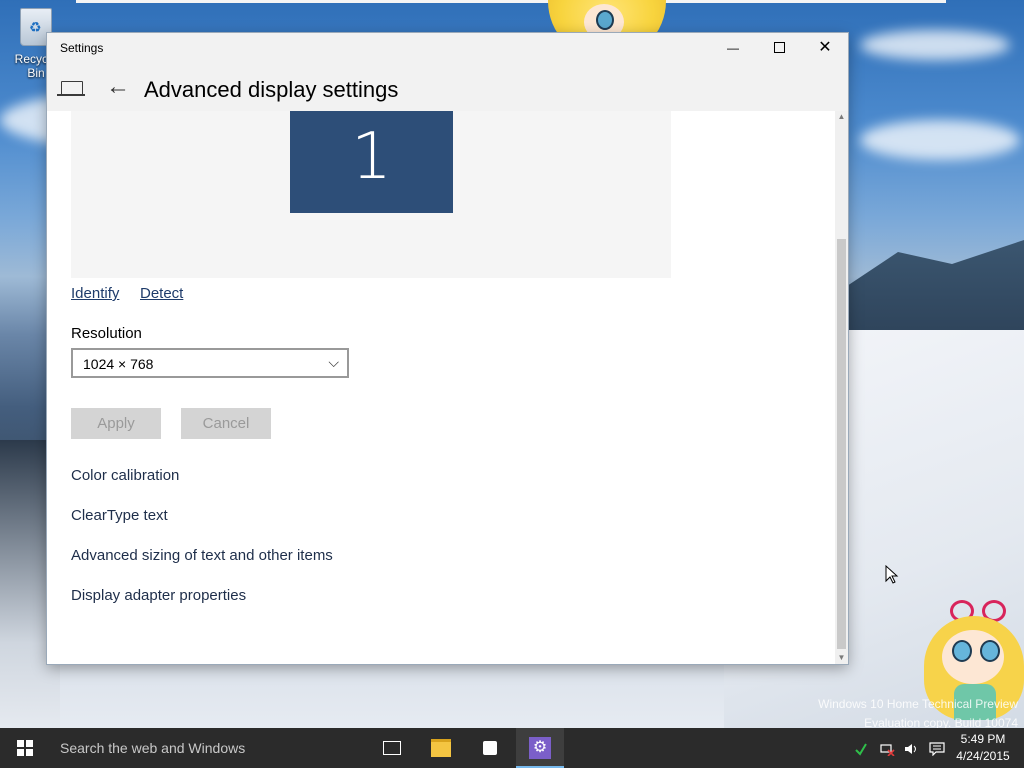  What do you see at coordinates (983, 756) in the screenshot?
I see `clock-date: 4/24/2015` at bounding box center [983, 756].